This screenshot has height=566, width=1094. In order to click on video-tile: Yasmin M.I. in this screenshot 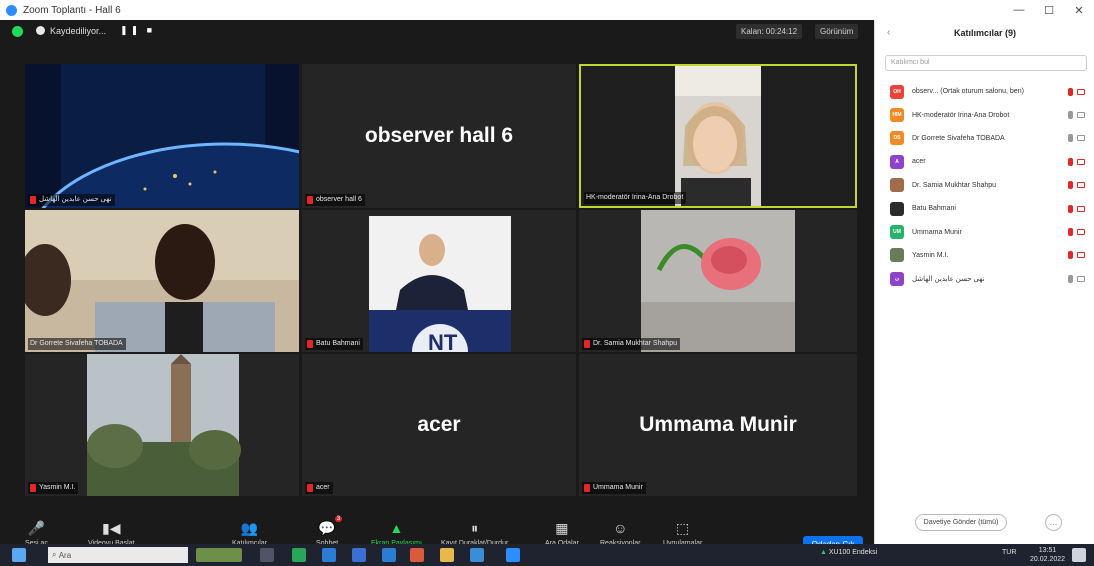, I will do `click(162, 425)`.